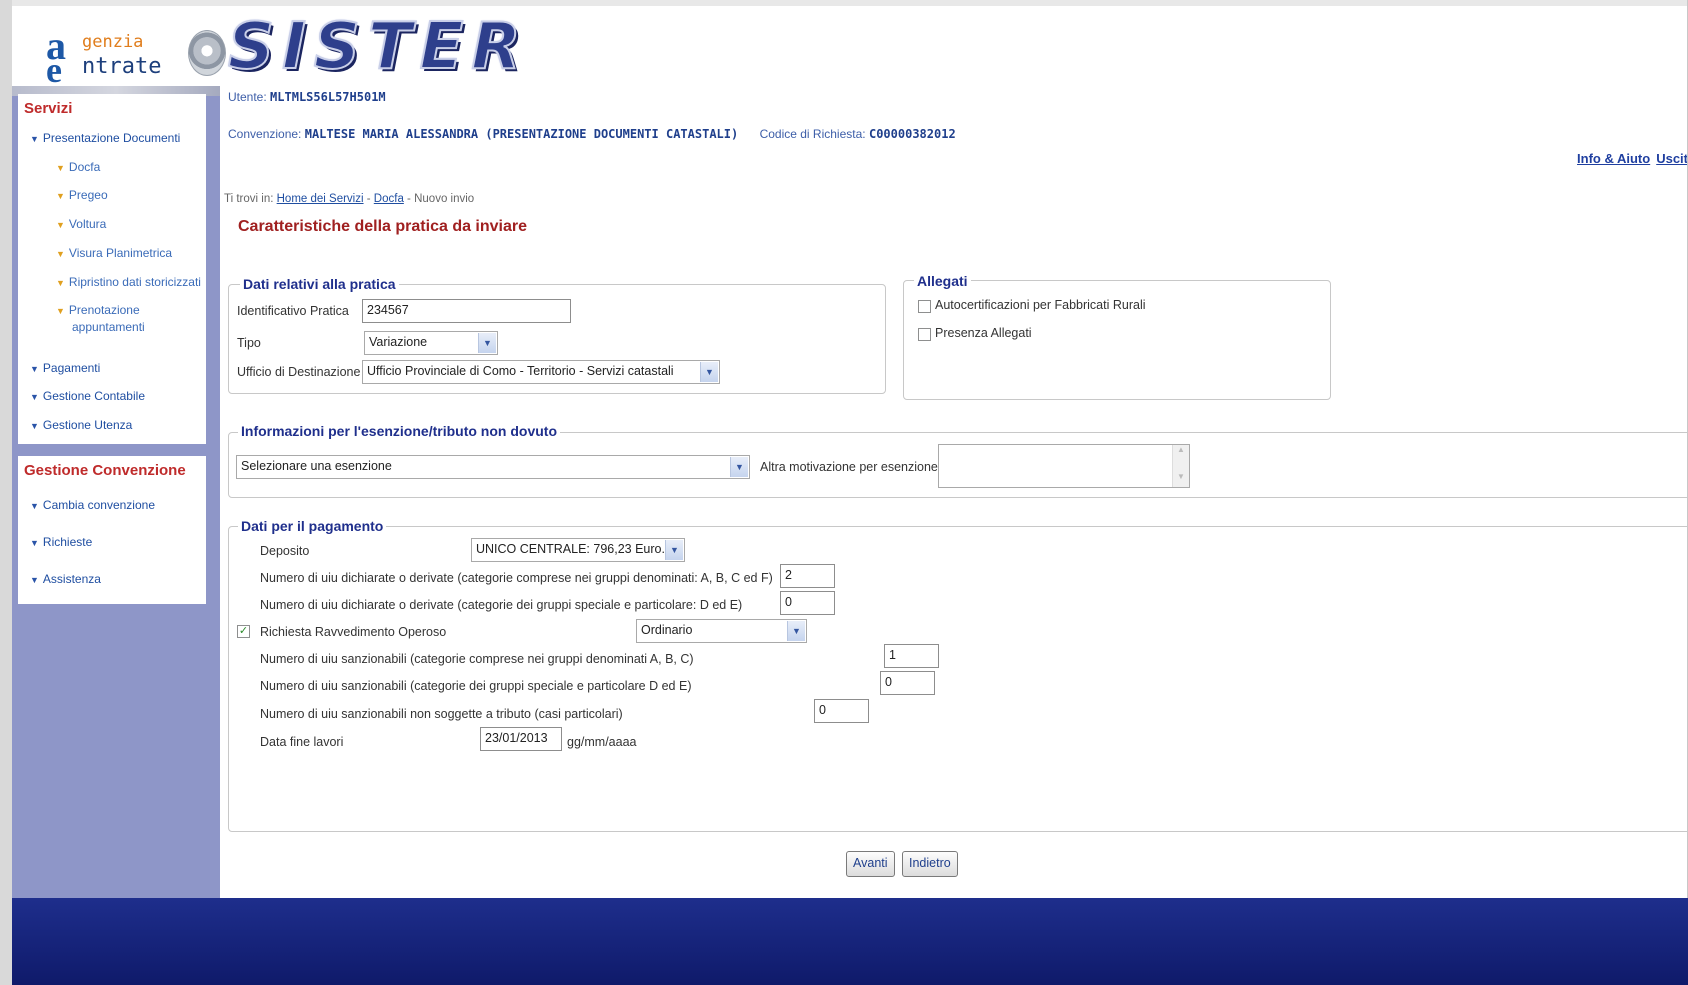  What do you see at coordinates (942, 281) in the screenshot?
I see `allegati-legend: Allegati` at bounding box center [942, 281].